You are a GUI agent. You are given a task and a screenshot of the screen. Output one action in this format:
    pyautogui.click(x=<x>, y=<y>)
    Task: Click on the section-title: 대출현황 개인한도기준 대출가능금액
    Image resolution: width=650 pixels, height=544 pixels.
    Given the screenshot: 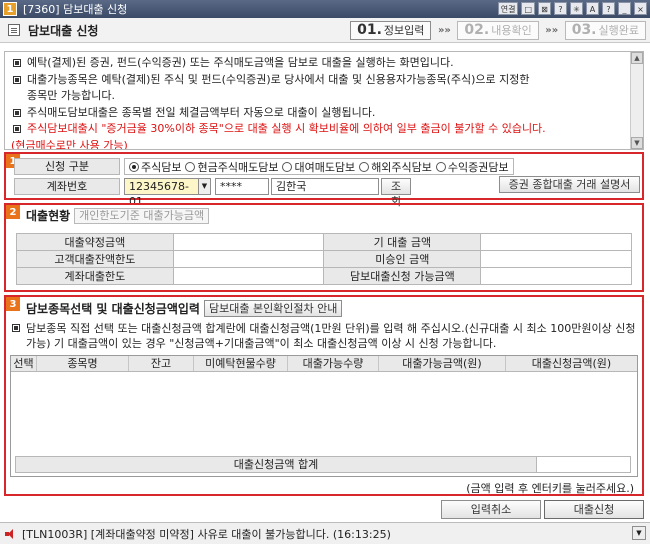 What is the action you would take?
    pyautogui.click(x=118, y=215)
    